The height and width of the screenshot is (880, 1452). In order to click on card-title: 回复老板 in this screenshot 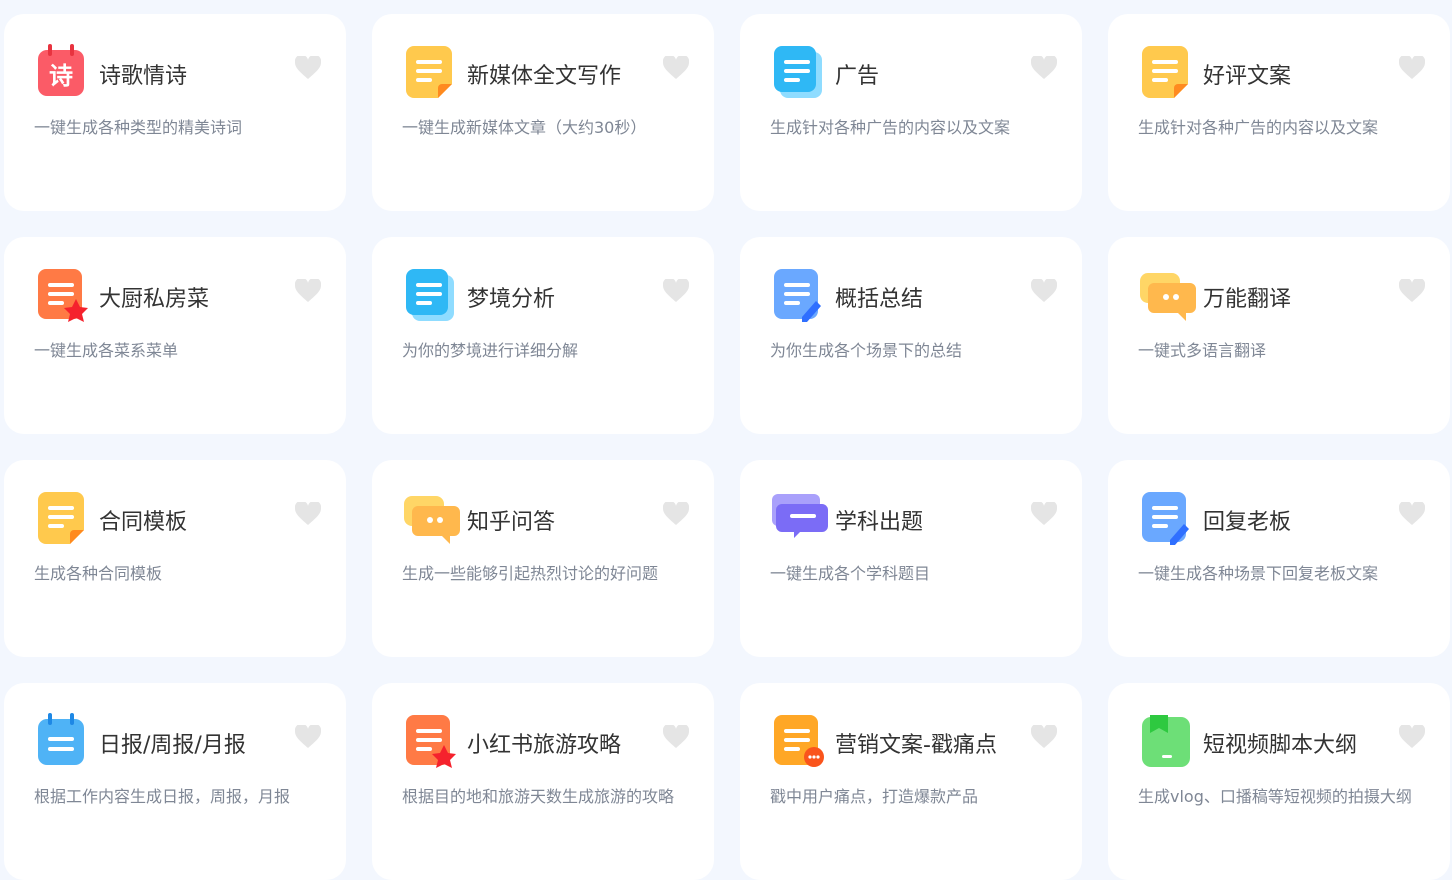, I will do `click(1247, 522)`.